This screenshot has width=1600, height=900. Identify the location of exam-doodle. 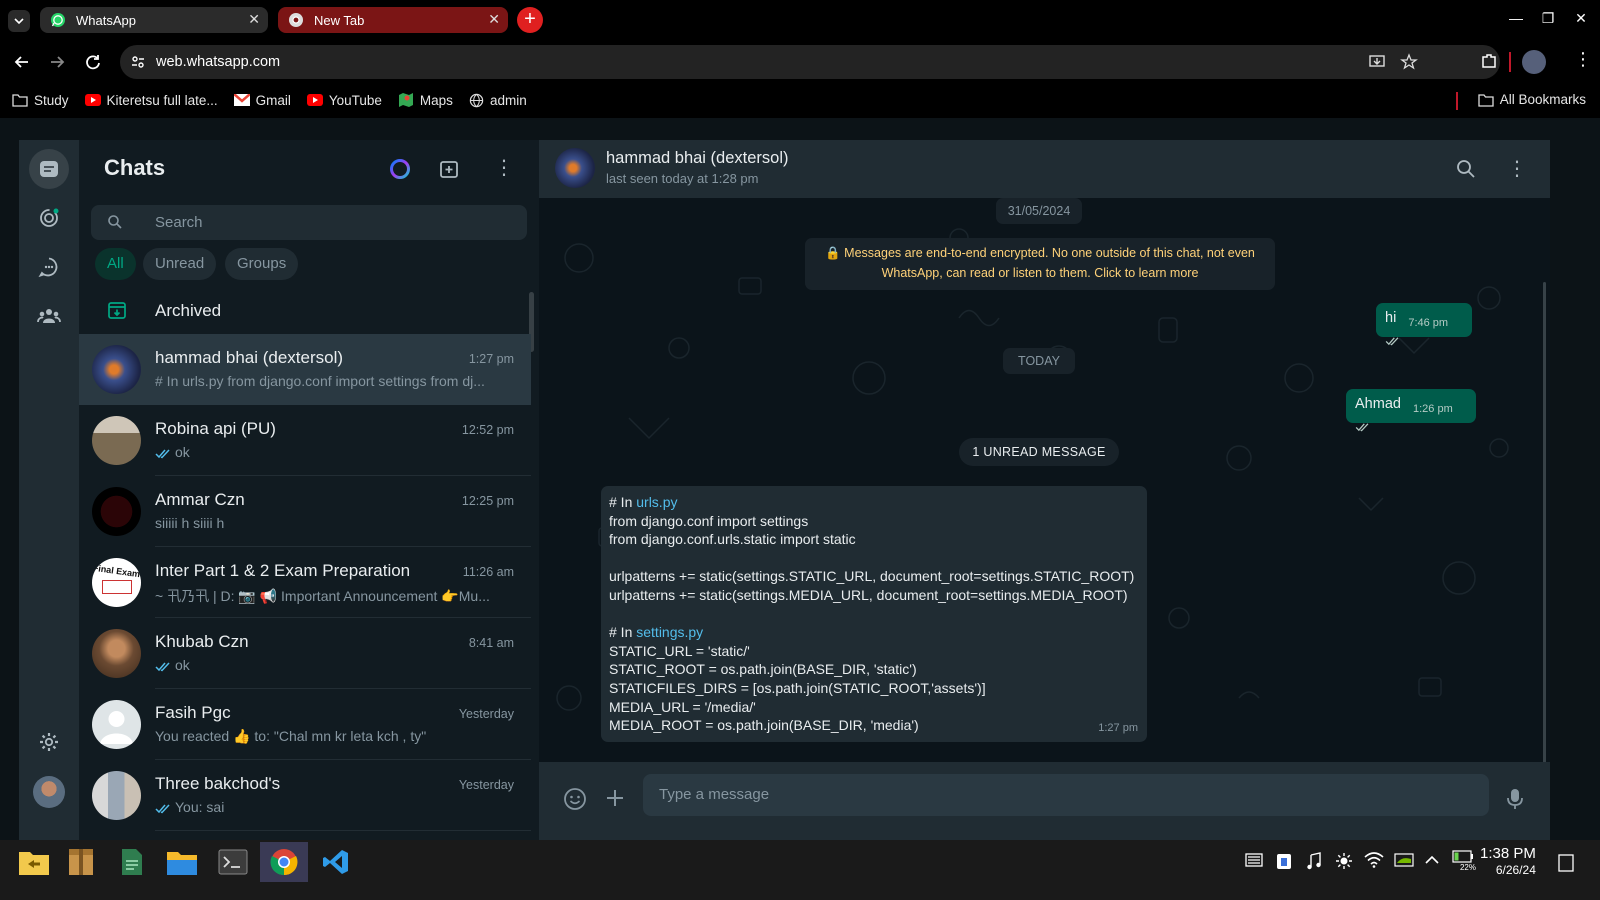
(116, 587).